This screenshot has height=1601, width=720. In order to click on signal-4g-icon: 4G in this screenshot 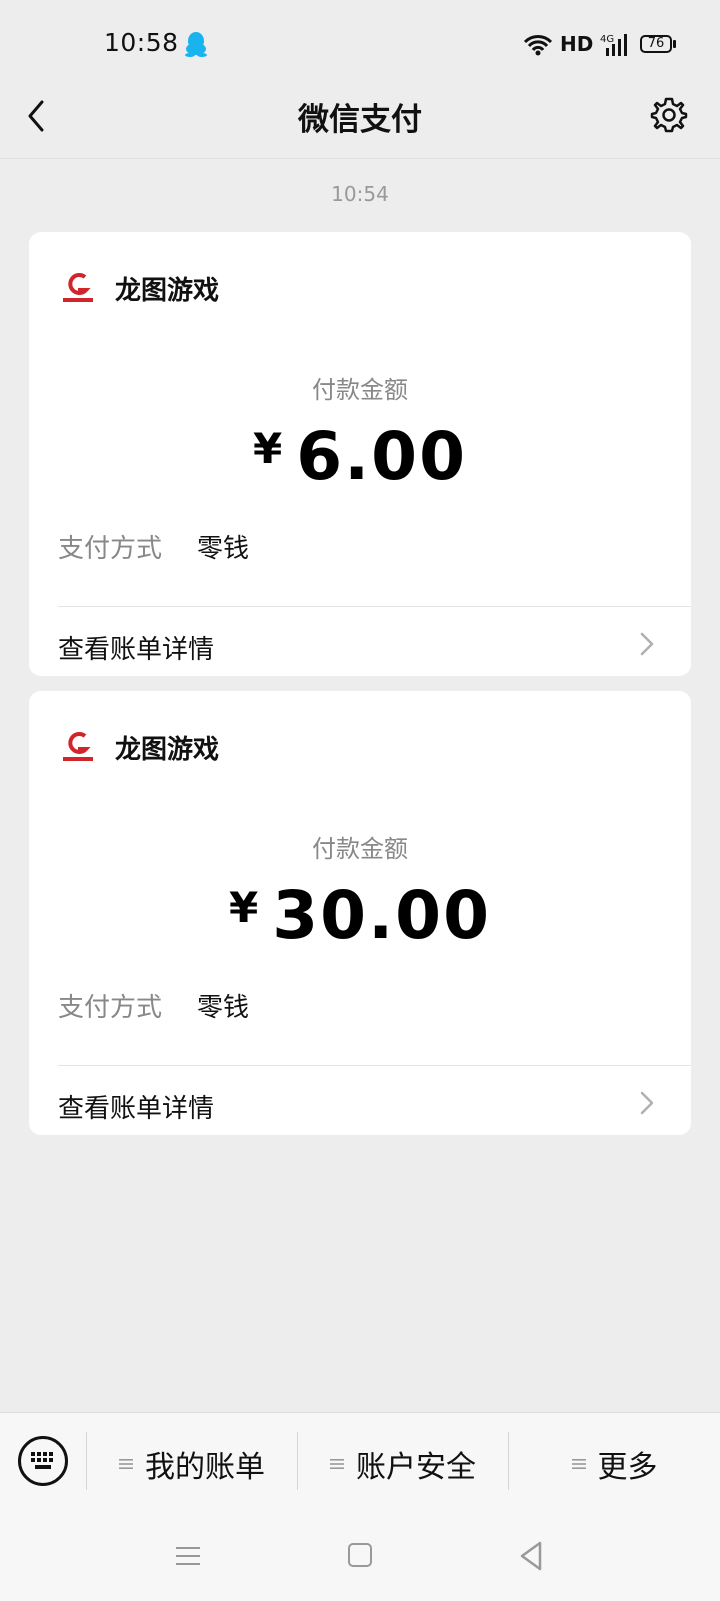, I will do `click(613, 45)`.